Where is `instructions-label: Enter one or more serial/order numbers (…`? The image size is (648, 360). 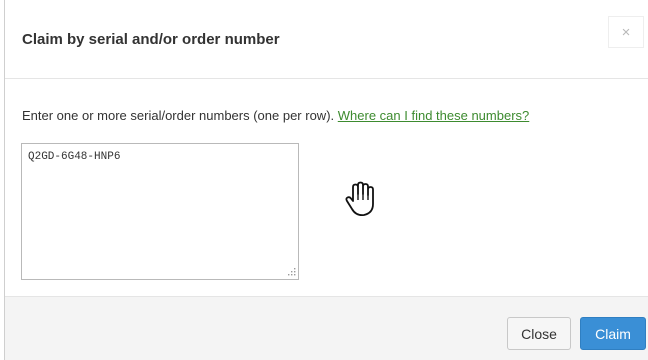 instructions-label: Enter one or more serial/order numbers (… is located at coordinates (178, 115).